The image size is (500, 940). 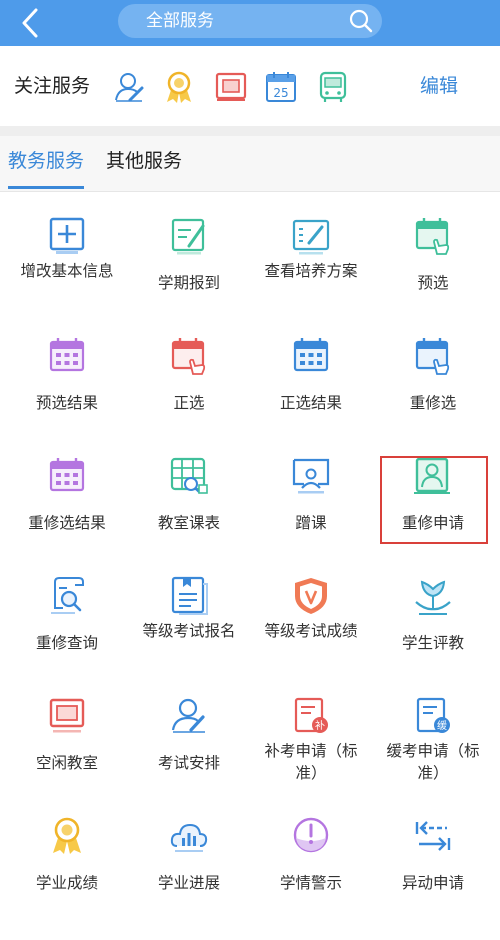 What do you see at coordinates (432, 643) in the screenshot?
I see `service-label: 学生评教` at bounding box center [432, 643].